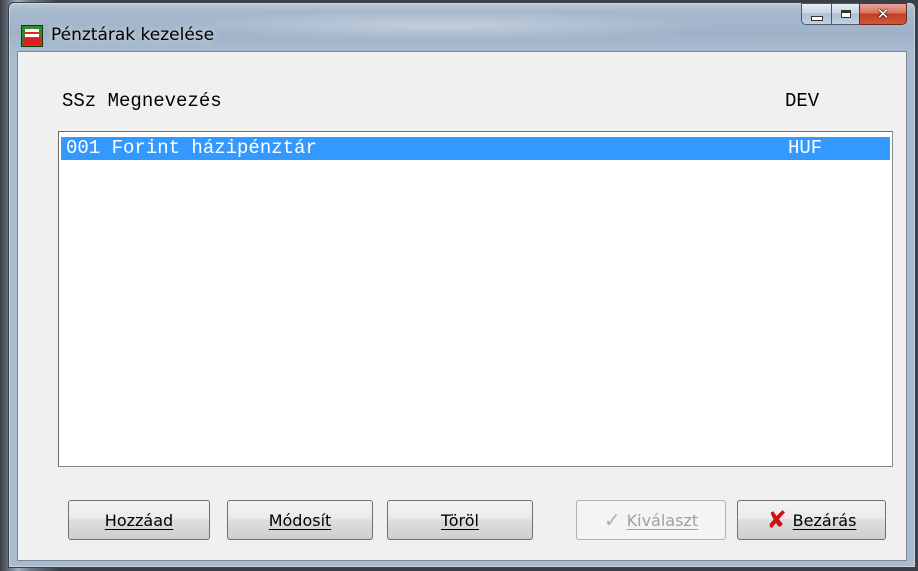  Describe the element at coordinates (139, 520) in the screenshot. I see `add-button: Hozzáad` at that location.